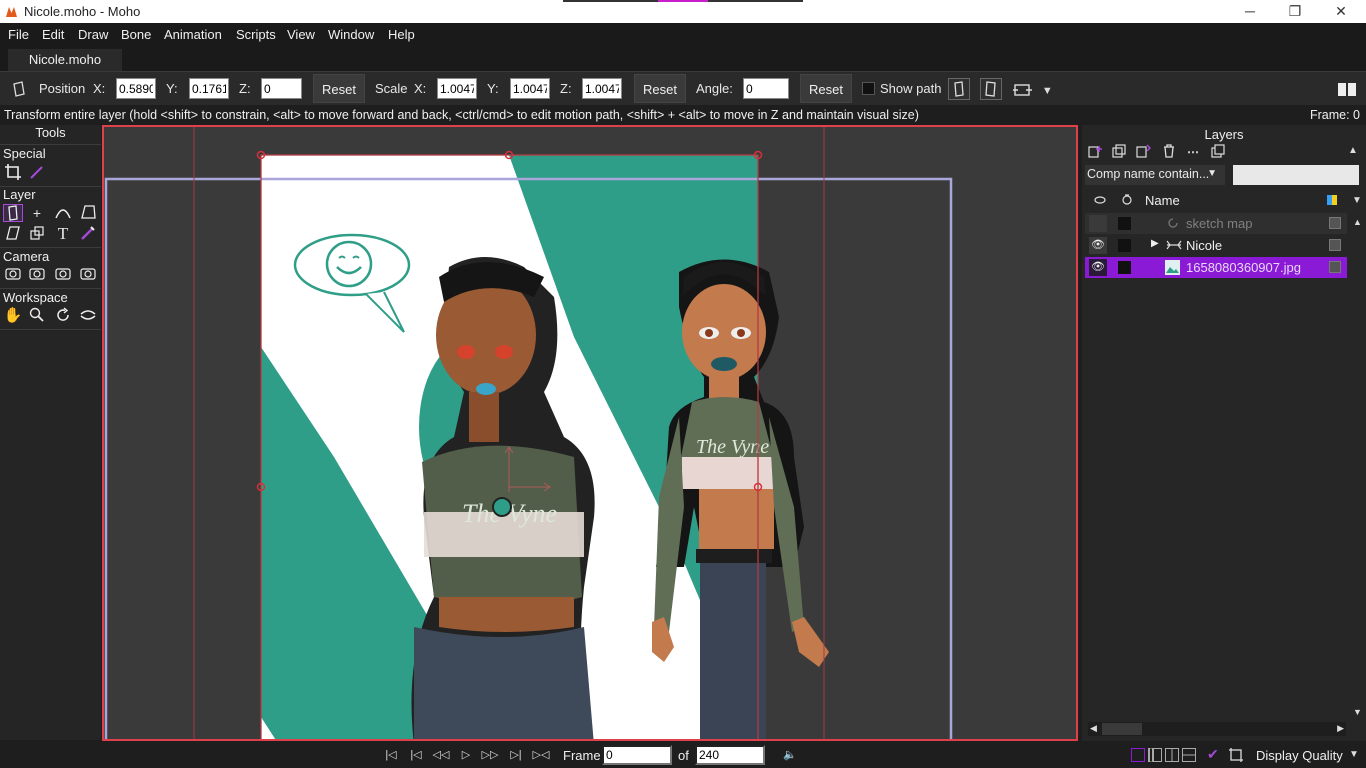  What do you see at coordinates (730, 755) in the screenshot?
I see `total-frames-input` at bounding box center [730, 755].